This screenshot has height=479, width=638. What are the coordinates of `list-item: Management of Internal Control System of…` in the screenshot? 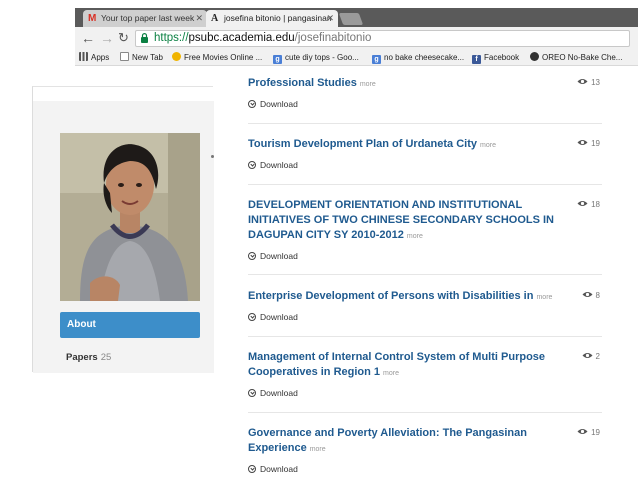 It's located at (425, 374).